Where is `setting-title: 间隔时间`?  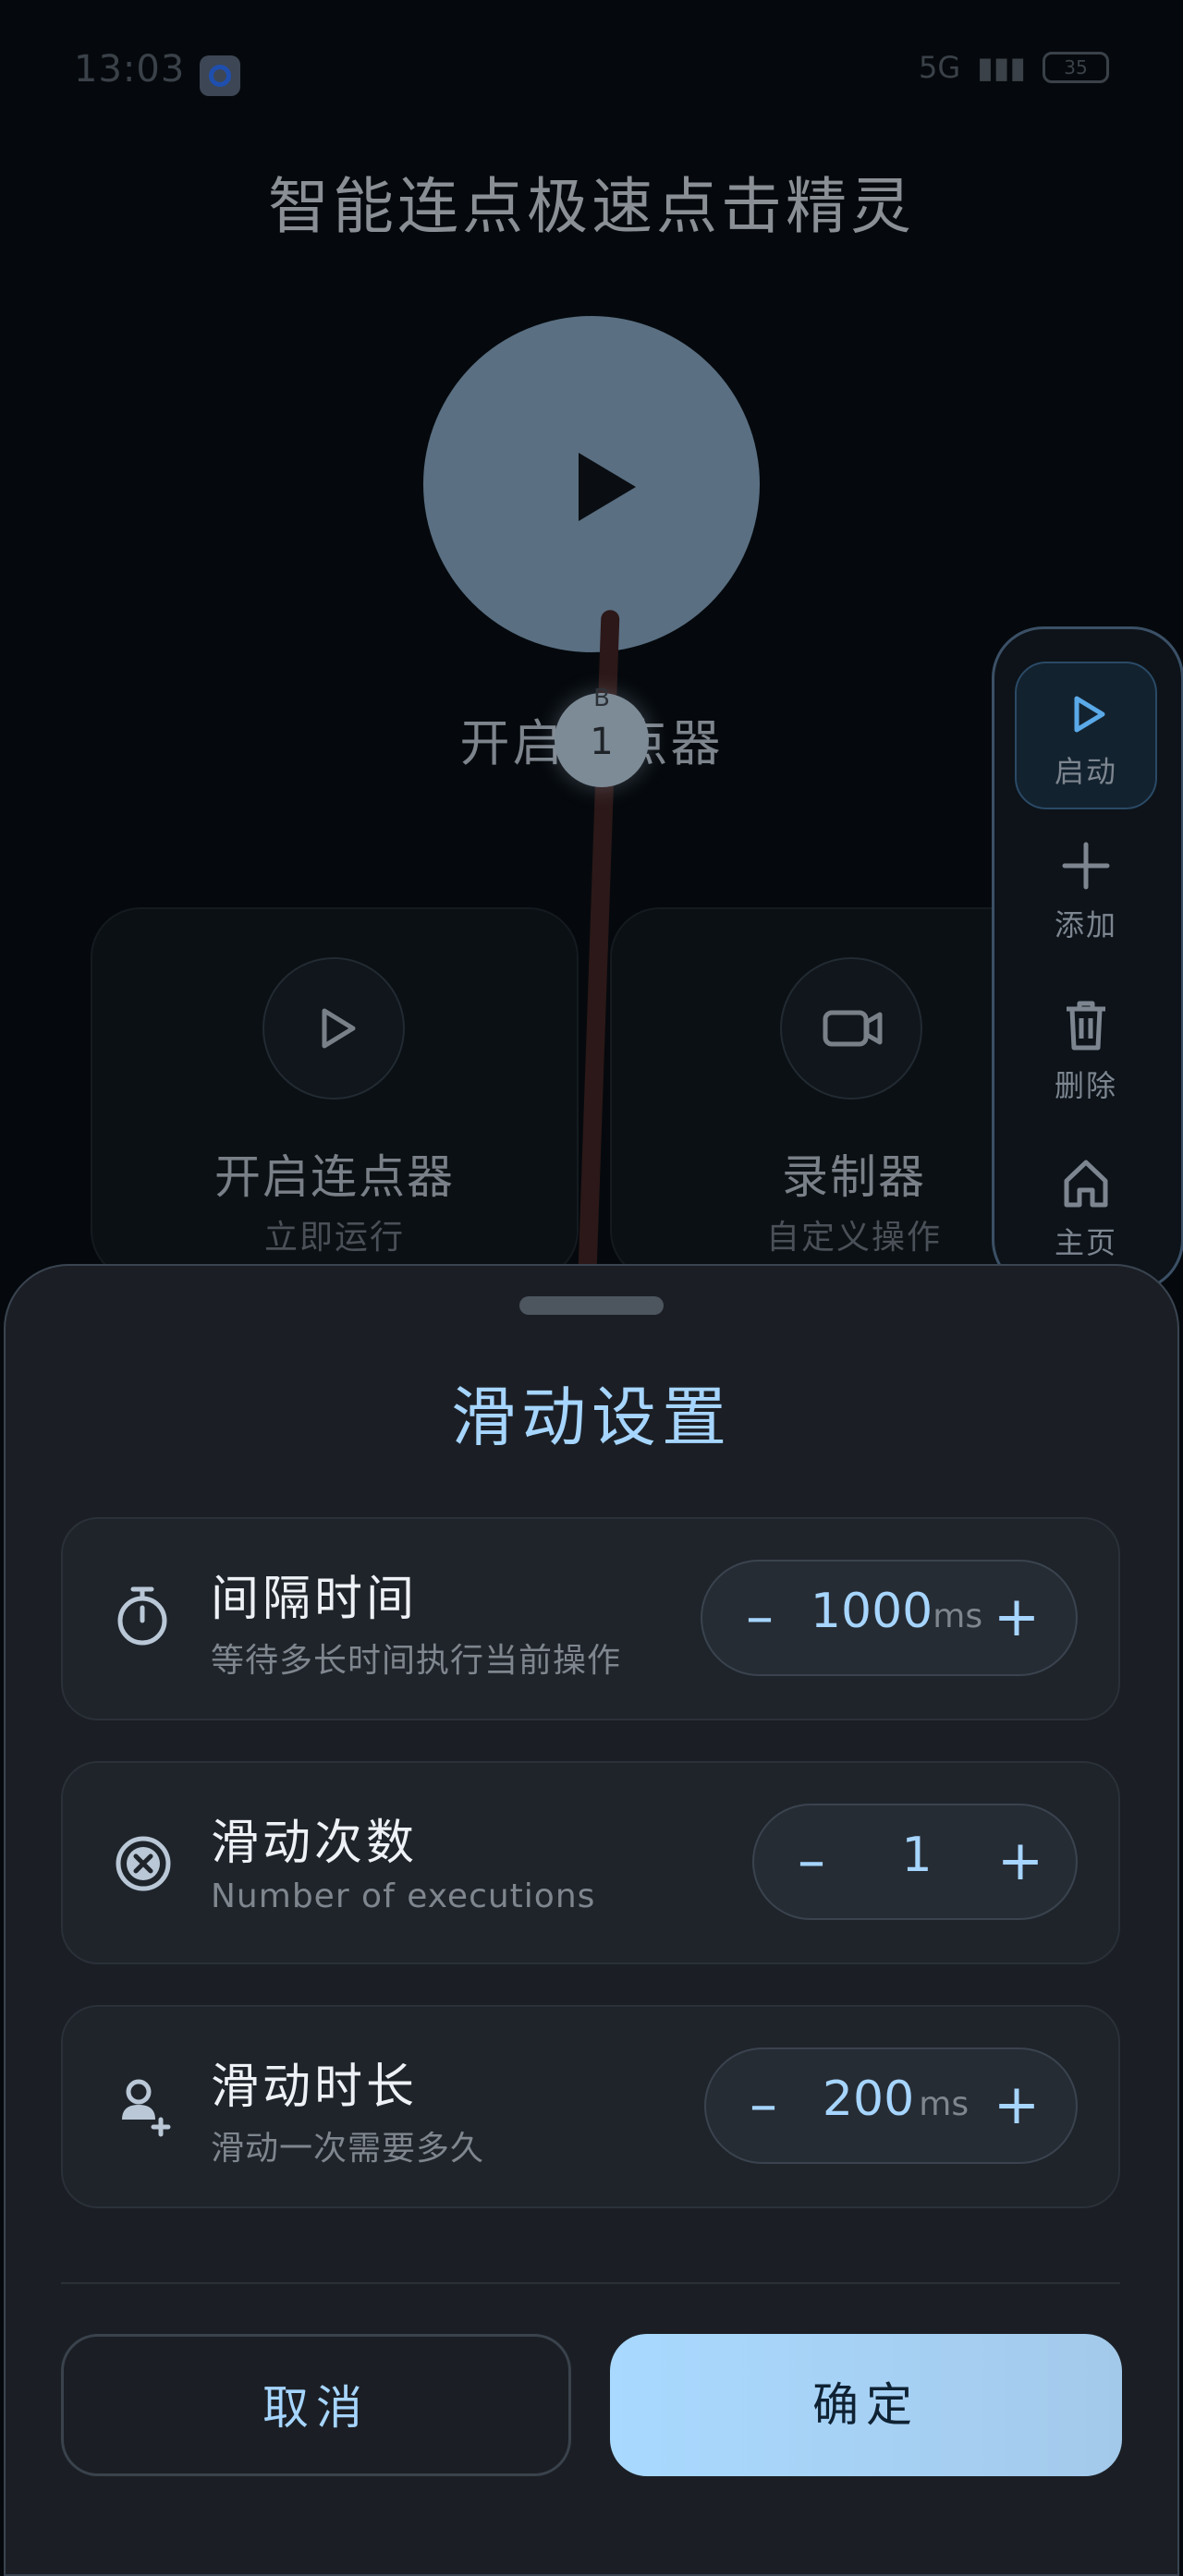 setting-title: 间隔时间 is located at coordinates (315, 1599).